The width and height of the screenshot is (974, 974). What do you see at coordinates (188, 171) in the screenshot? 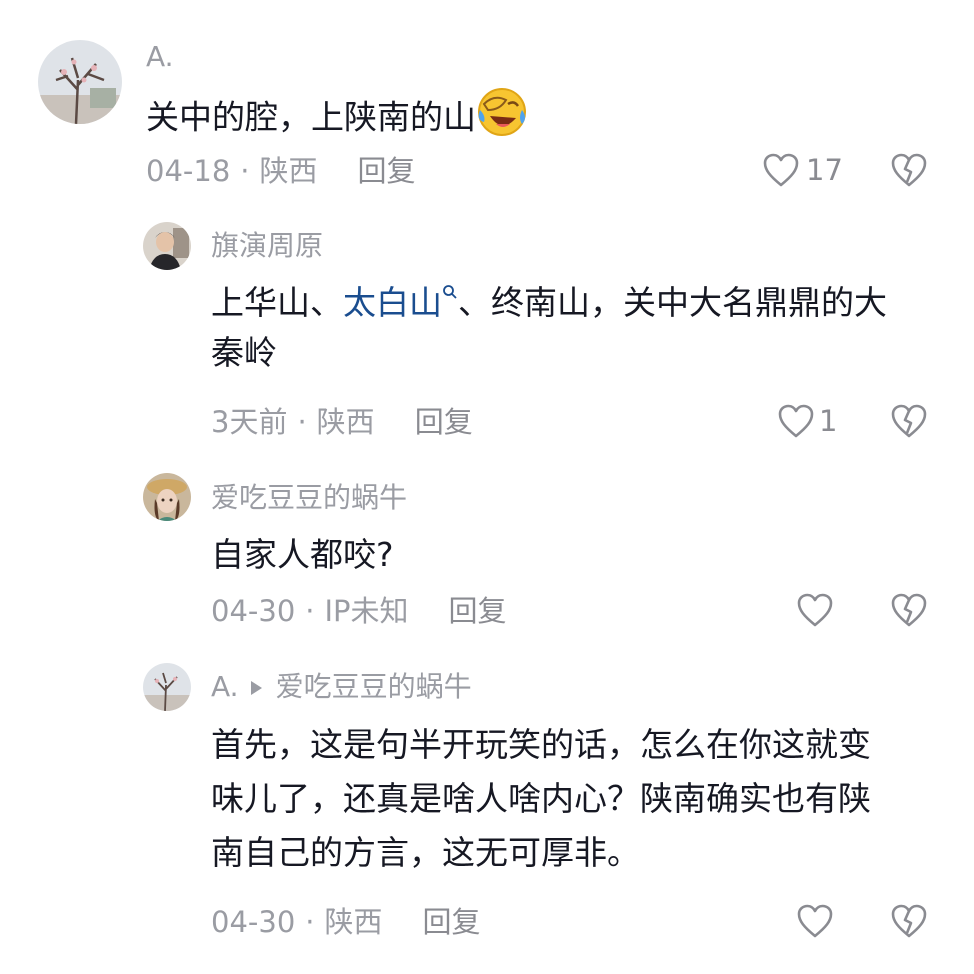
I see `comment-date: 04-18` at bounding box center [188, 171].